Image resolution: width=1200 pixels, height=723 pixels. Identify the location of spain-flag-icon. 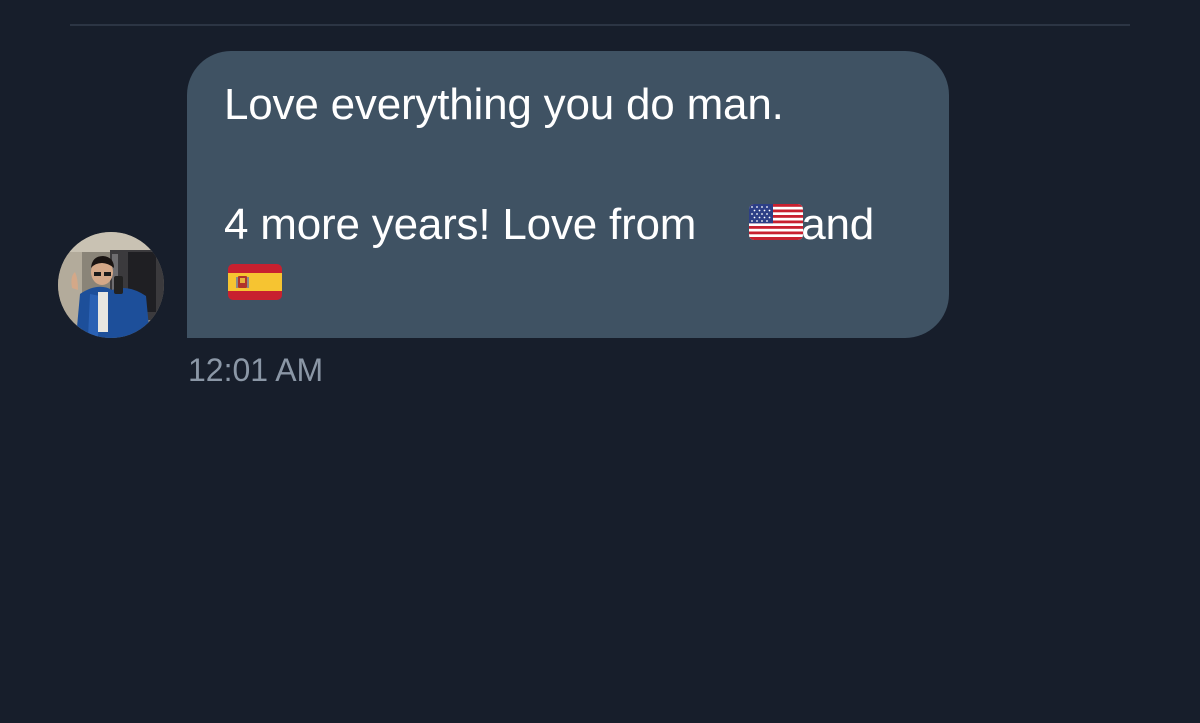
(255, 282).